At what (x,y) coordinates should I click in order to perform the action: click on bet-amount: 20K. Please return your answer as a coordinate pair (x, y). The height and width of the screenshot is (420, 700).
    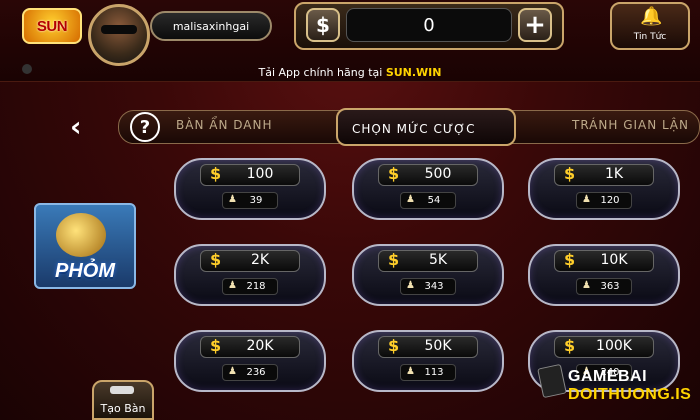
    Looking at the image, I should click on (260, 346).